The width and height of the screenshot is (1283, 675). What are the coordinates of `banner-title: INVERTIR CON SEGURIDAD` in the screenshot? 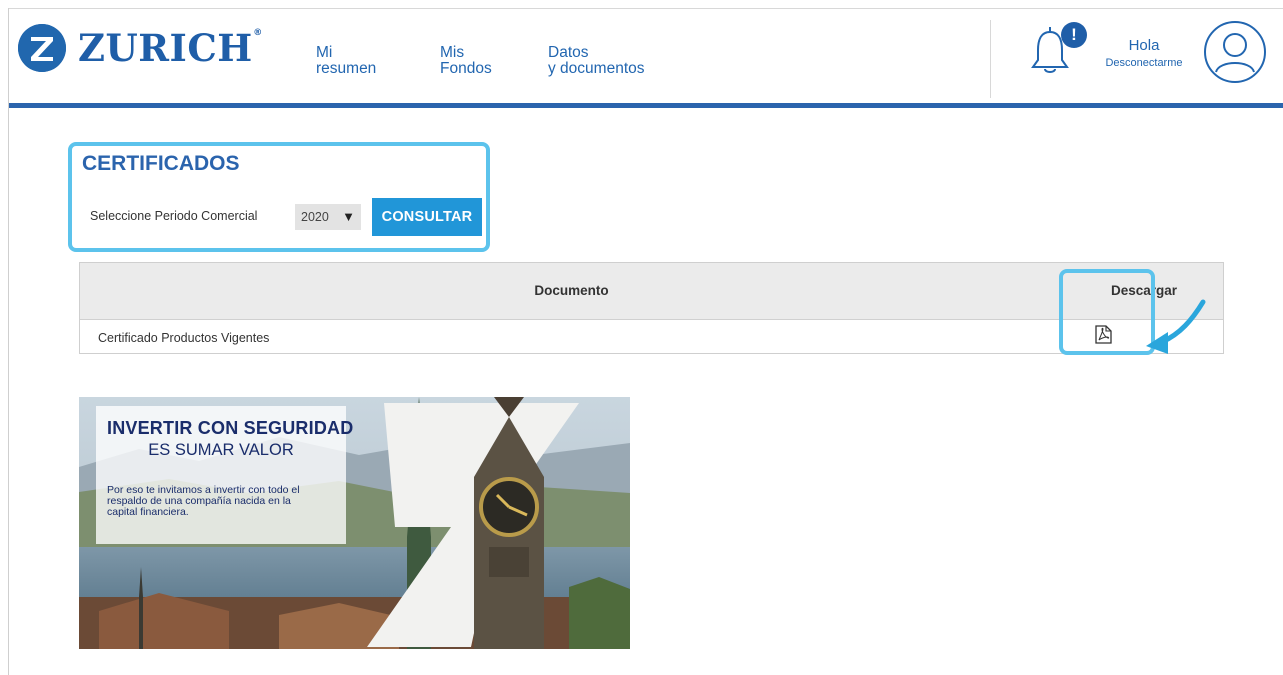 It's located at (230, 428).